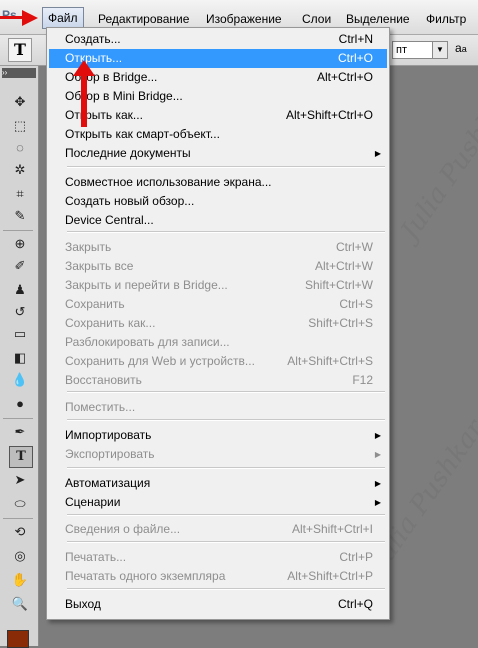  I want to click on menu-item: Печатать... Ctrl+P, so click(218, 557).